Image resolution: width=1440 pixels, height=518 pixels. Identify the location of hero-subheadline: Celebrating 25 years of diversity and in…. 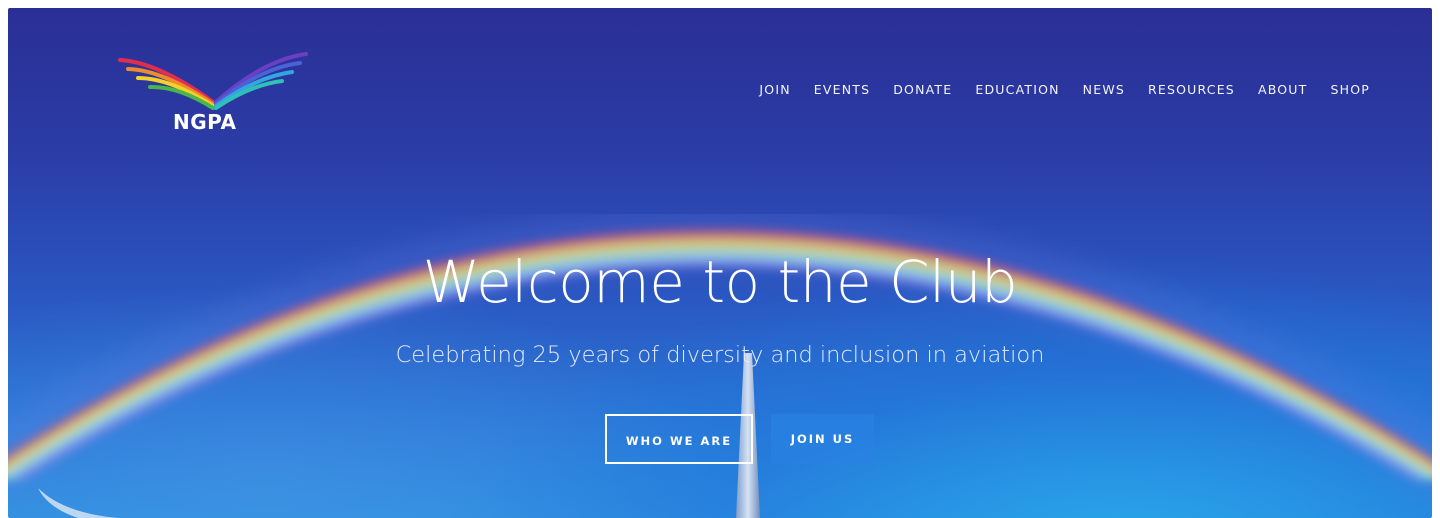
(720, 355).